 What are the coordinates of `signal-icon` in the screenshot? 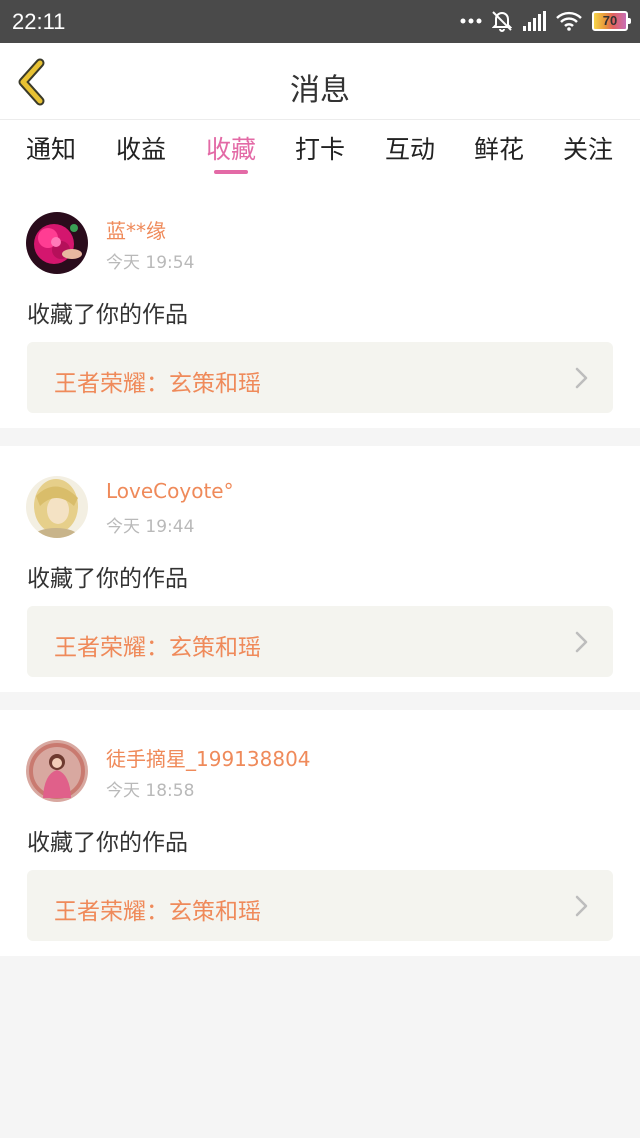 It's located at (534, 21).